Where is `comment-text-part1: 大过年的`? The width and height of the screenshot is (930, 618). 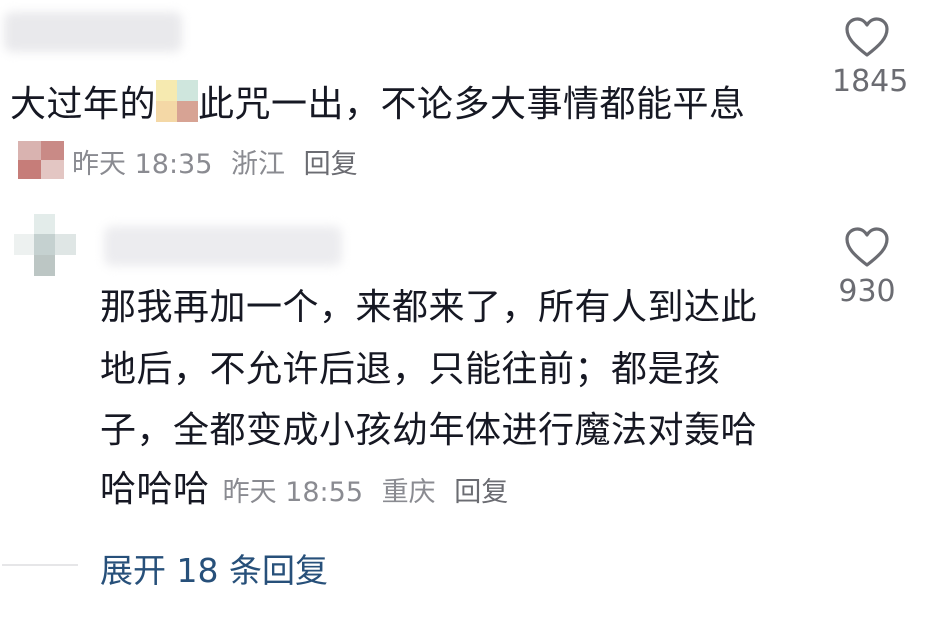 comment-text-part1: 大过年的 is located at coordinates (83, 104).